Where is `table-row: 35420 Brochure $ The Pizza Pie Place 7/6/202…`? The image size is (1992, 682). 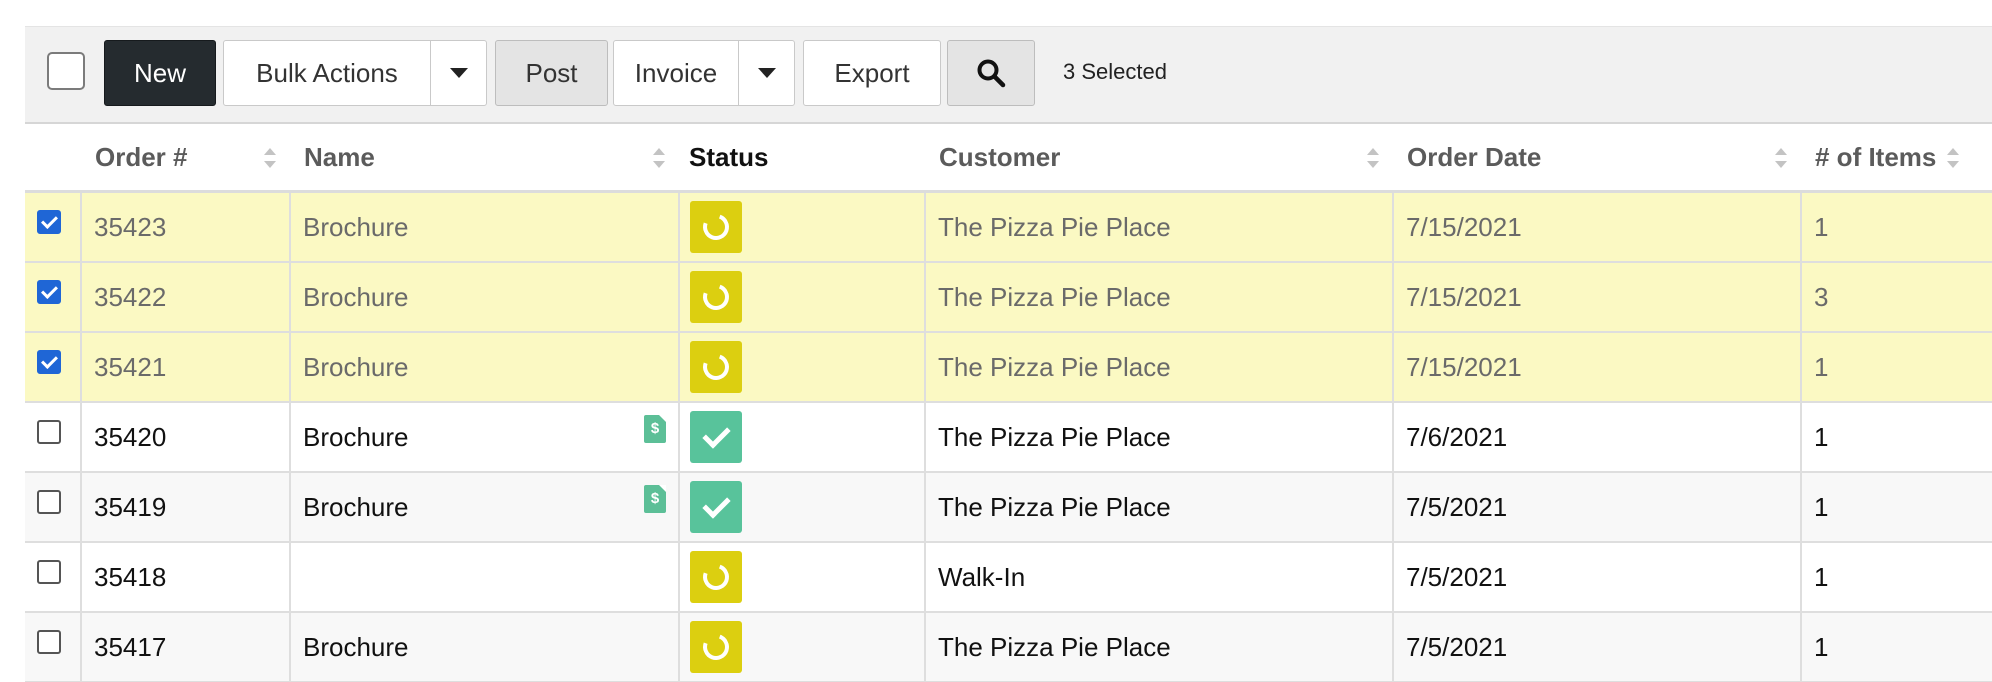
table-row: 35420 Brochure $ The Pizza Pie Place 7/6/202… is located at coordinates (1008, 437).